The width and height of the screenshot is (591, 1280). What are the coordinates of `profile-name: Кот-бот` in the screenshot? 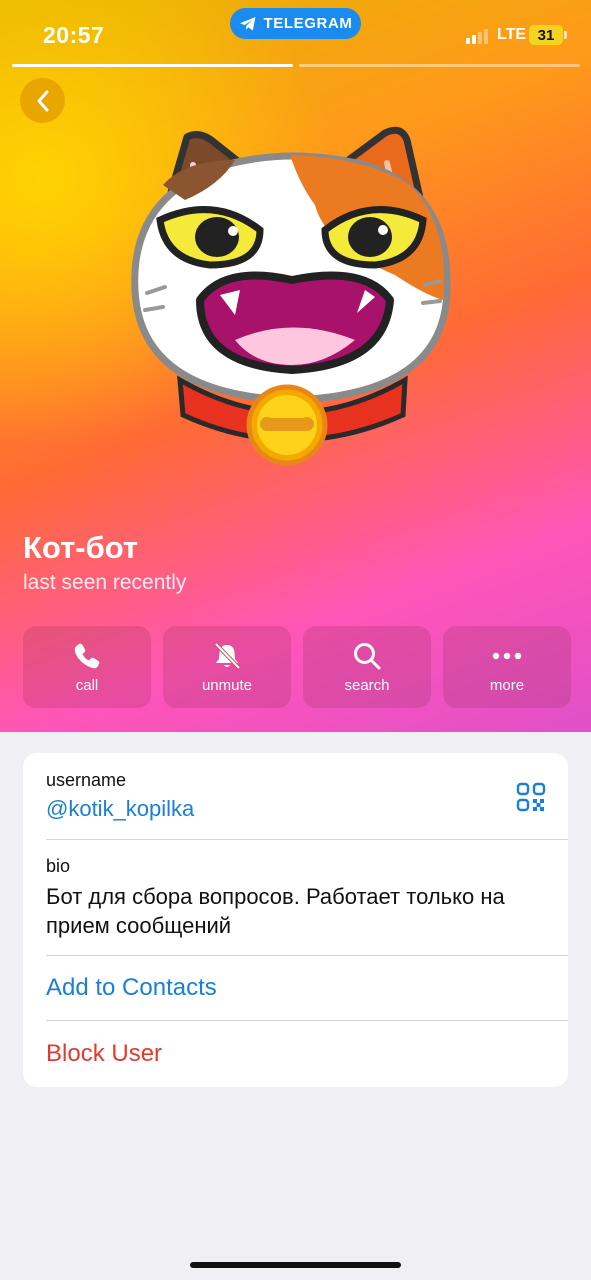 It's located at (81, 547).